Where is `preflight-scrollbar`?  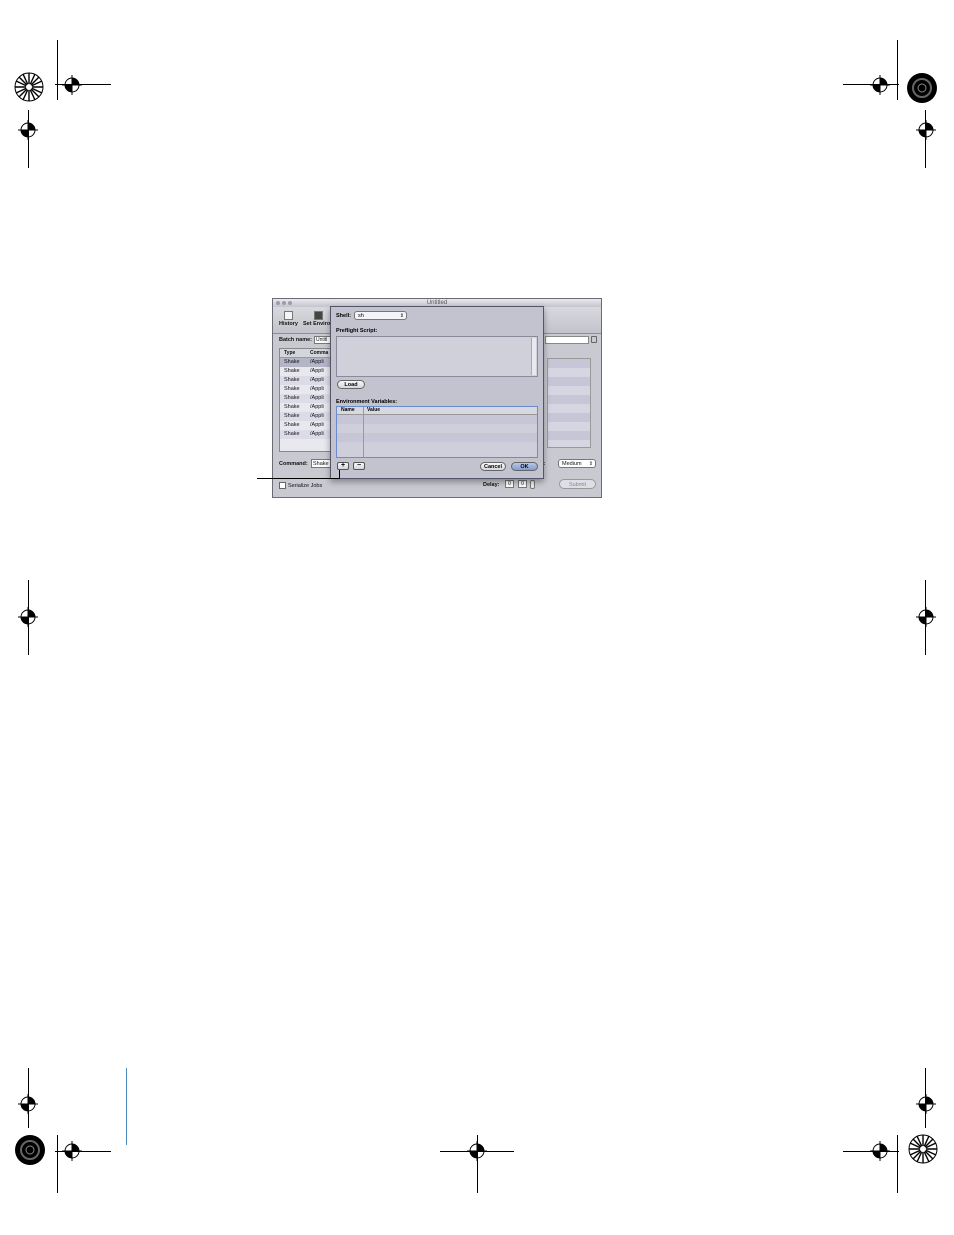
preflight-scrollbar is located at coordinates (533, 356).